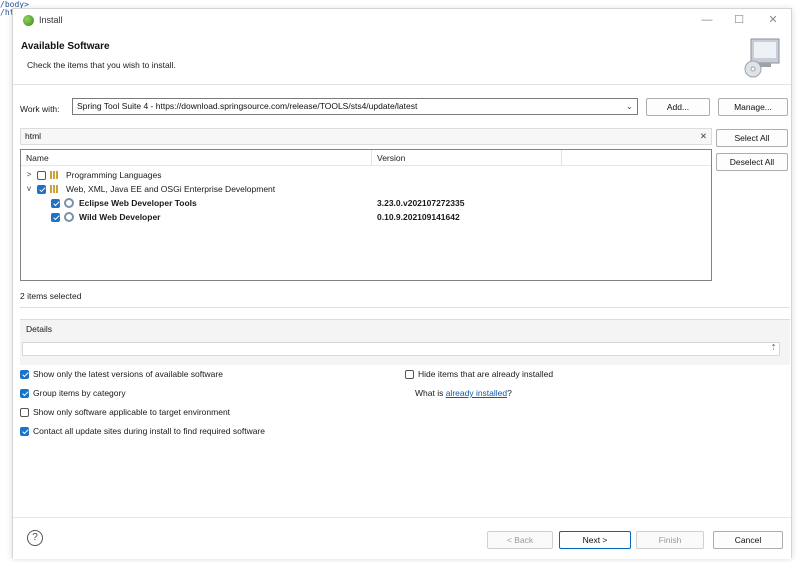  Describe the element at coordinates (739, 20) in the screenshot. I see `maximize-button: ☐` at that location.